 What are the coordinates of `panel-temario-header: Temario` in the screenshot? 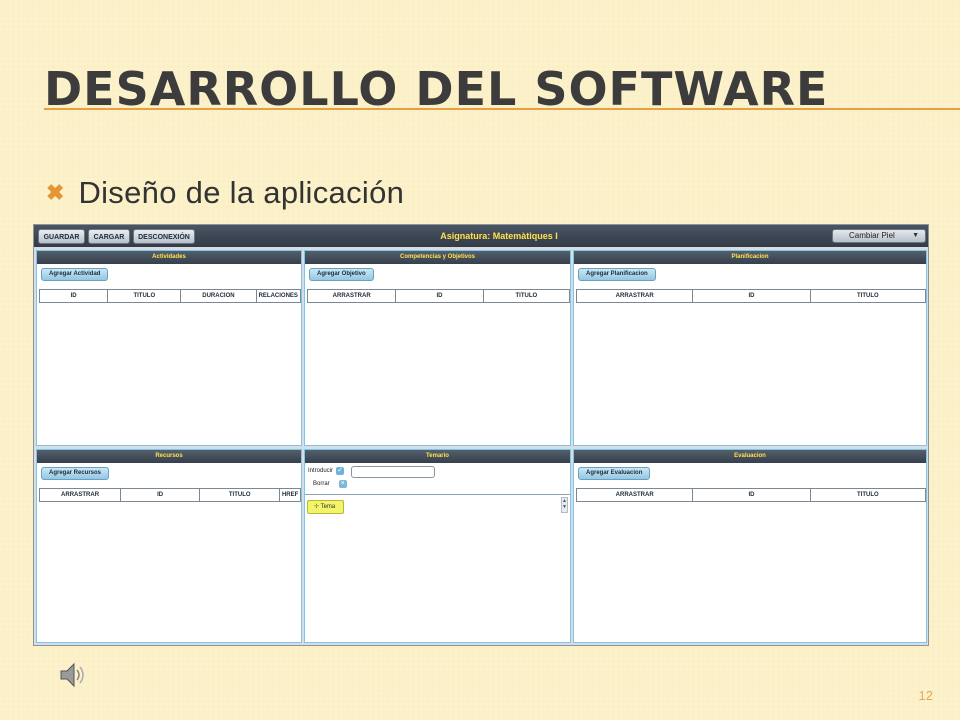 It's located at (437, 456).